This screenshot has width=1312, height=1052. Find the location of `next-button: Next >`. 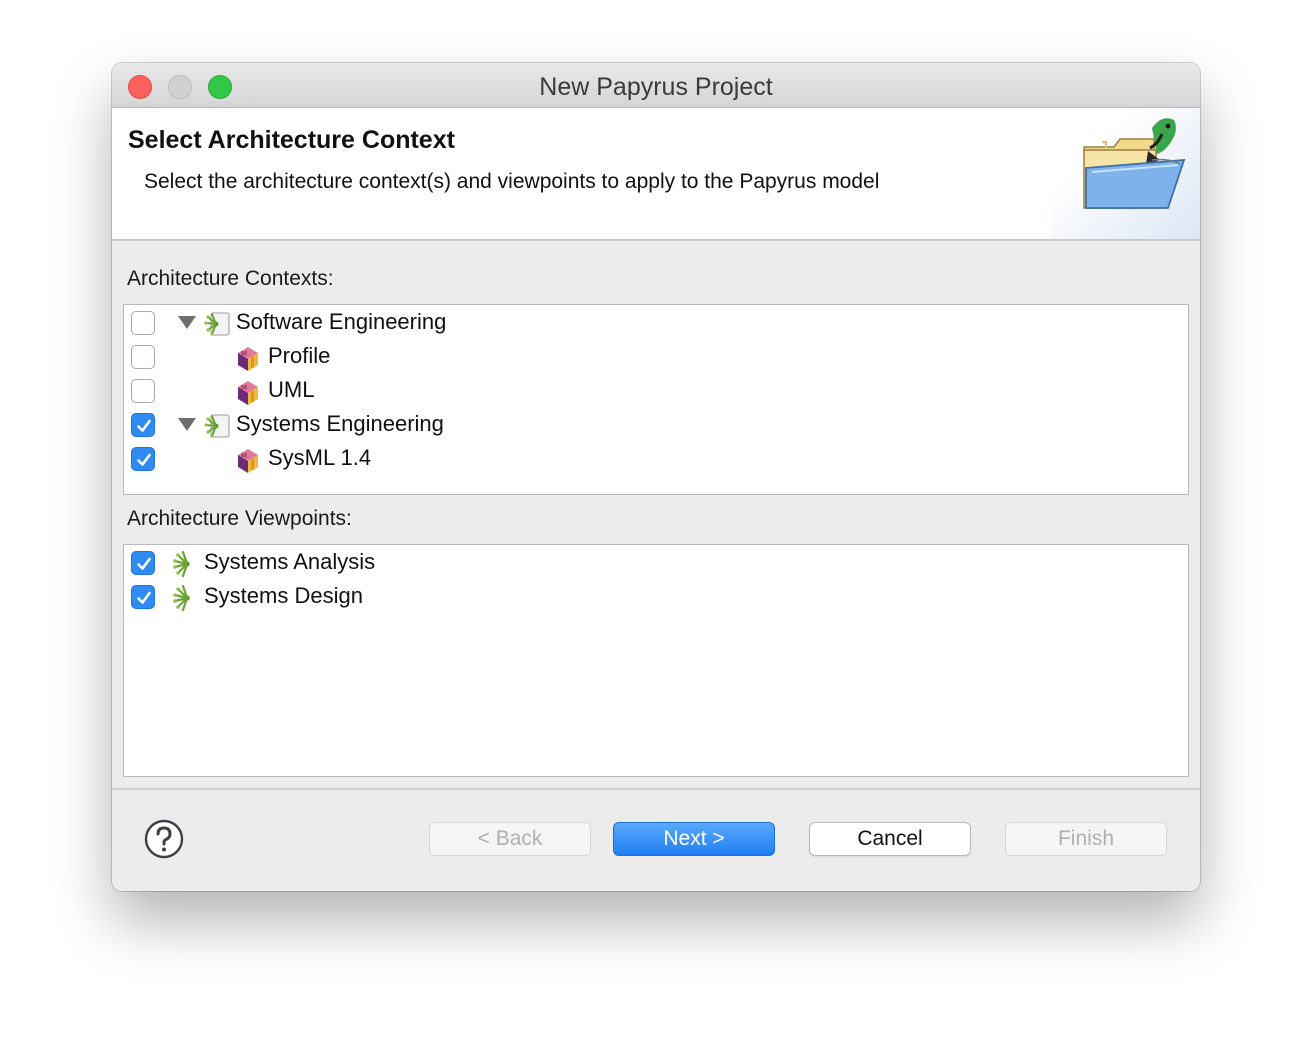

next-button: Next > is located at coordinates (694, 839).